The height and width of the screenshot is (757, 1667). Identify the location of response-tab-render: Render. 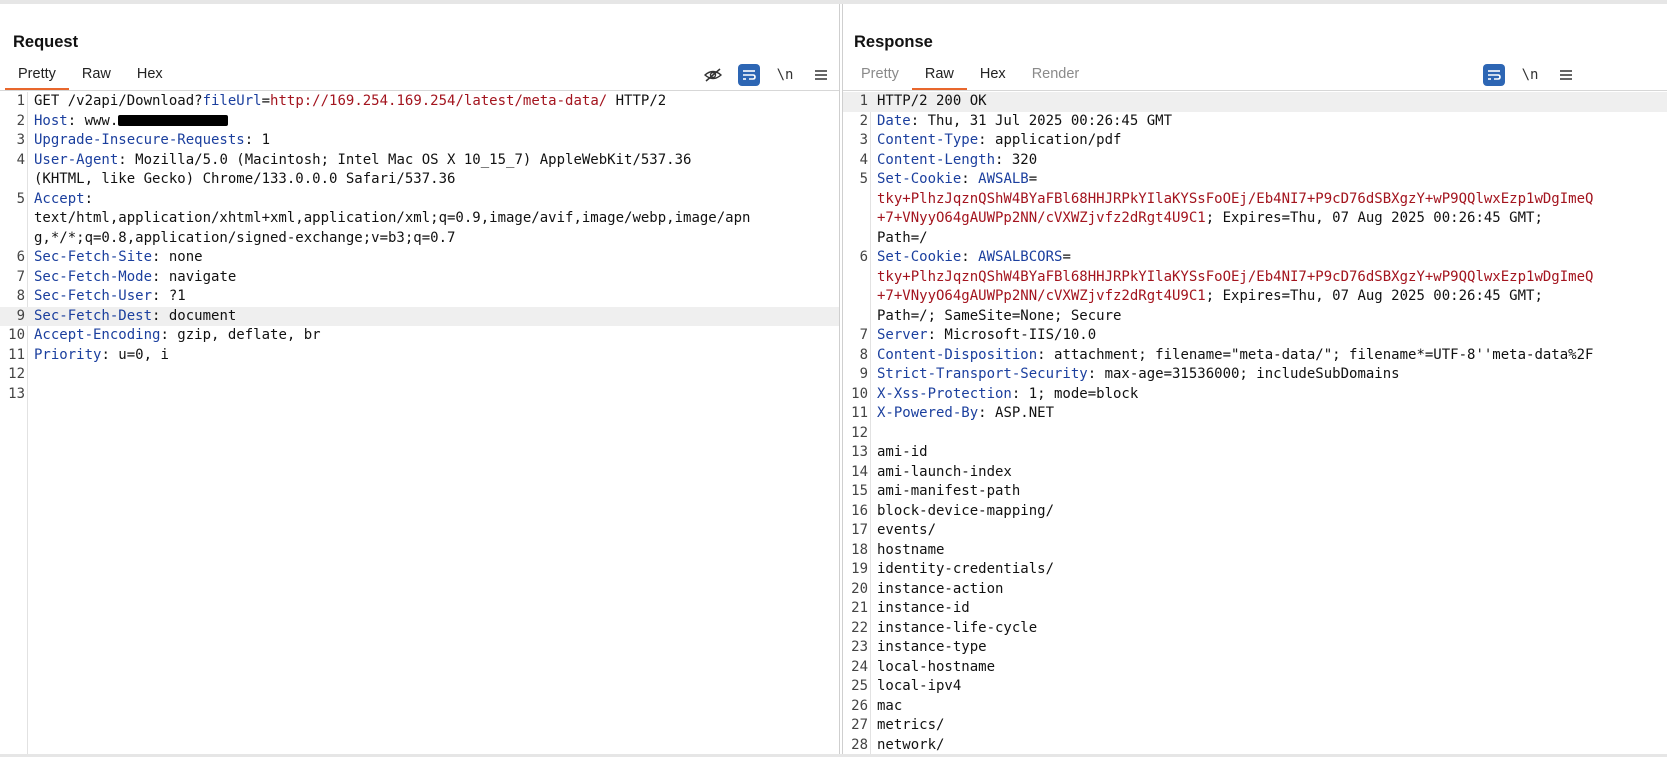
(1056, 75).